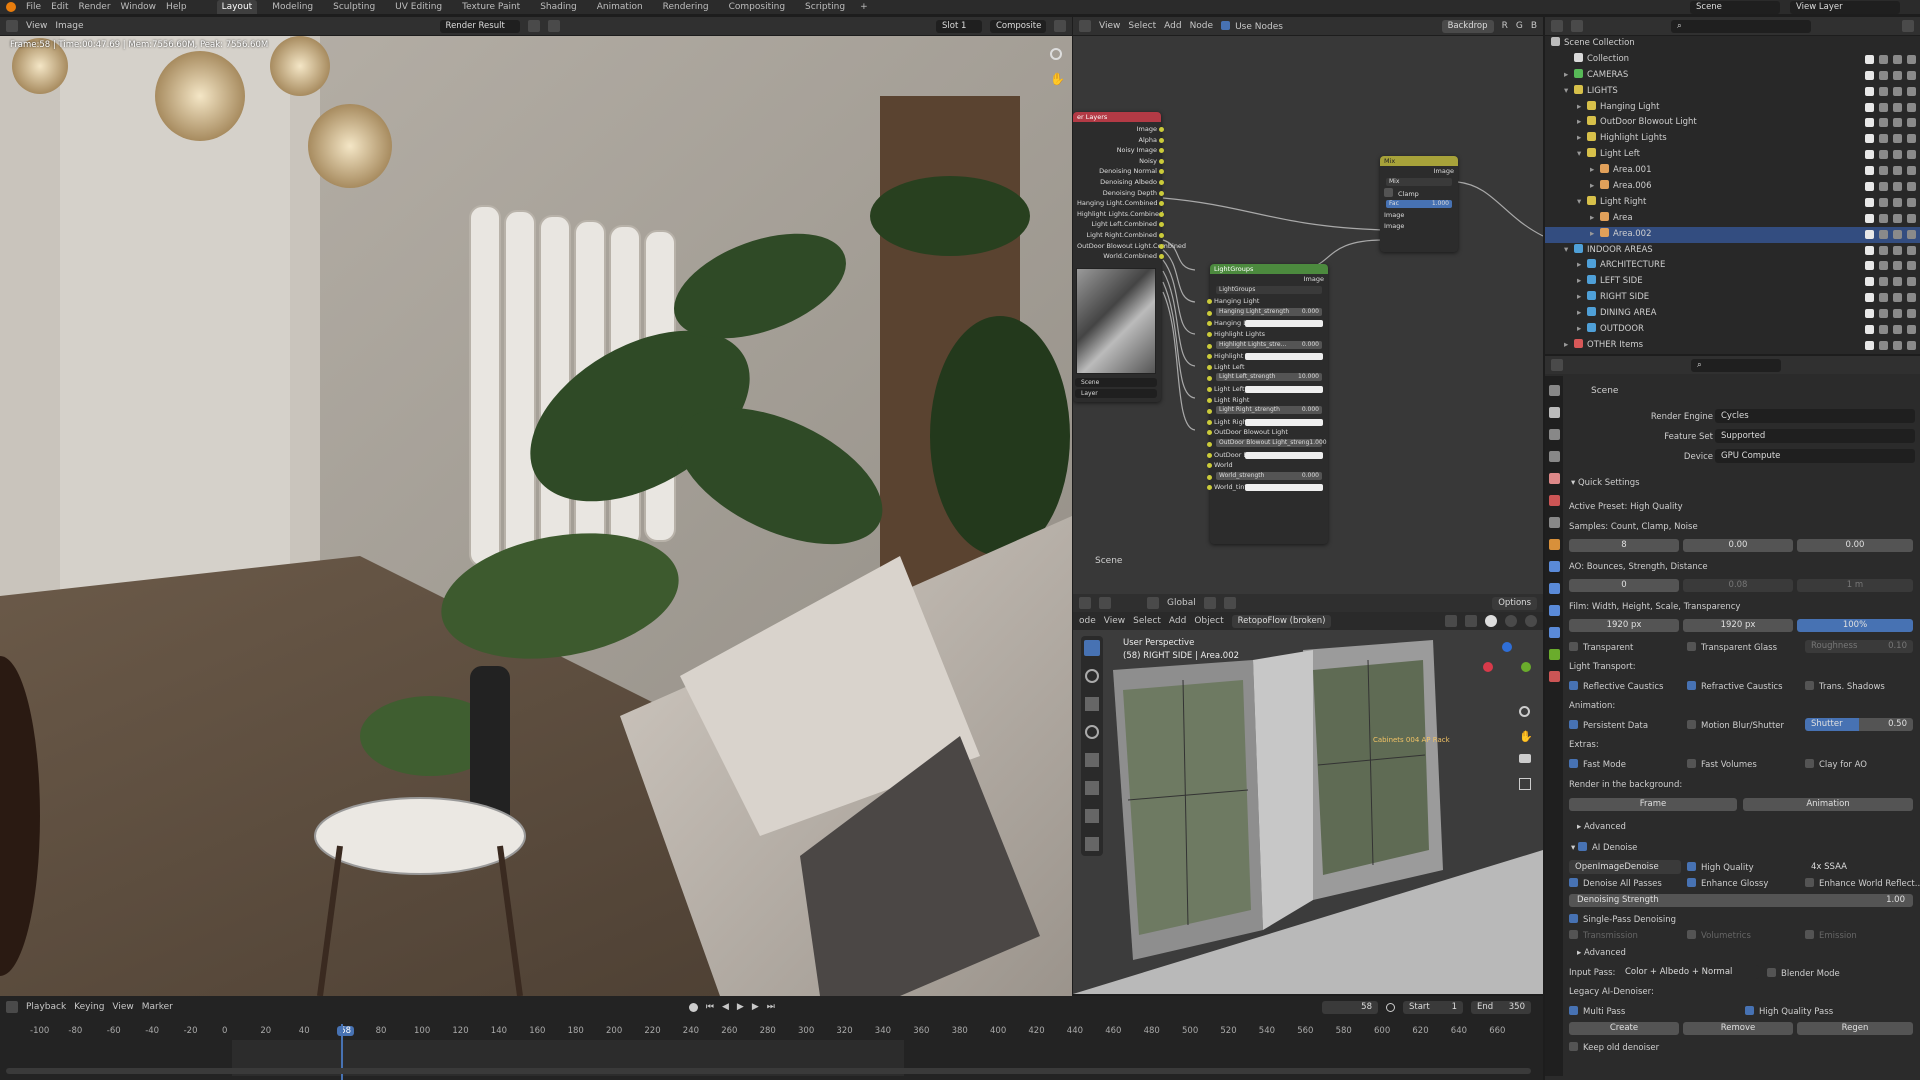  What do you see at coordinates (1471, 621) in the screenshot?
I see `xray-icon` at bounding box center [1471, 621].